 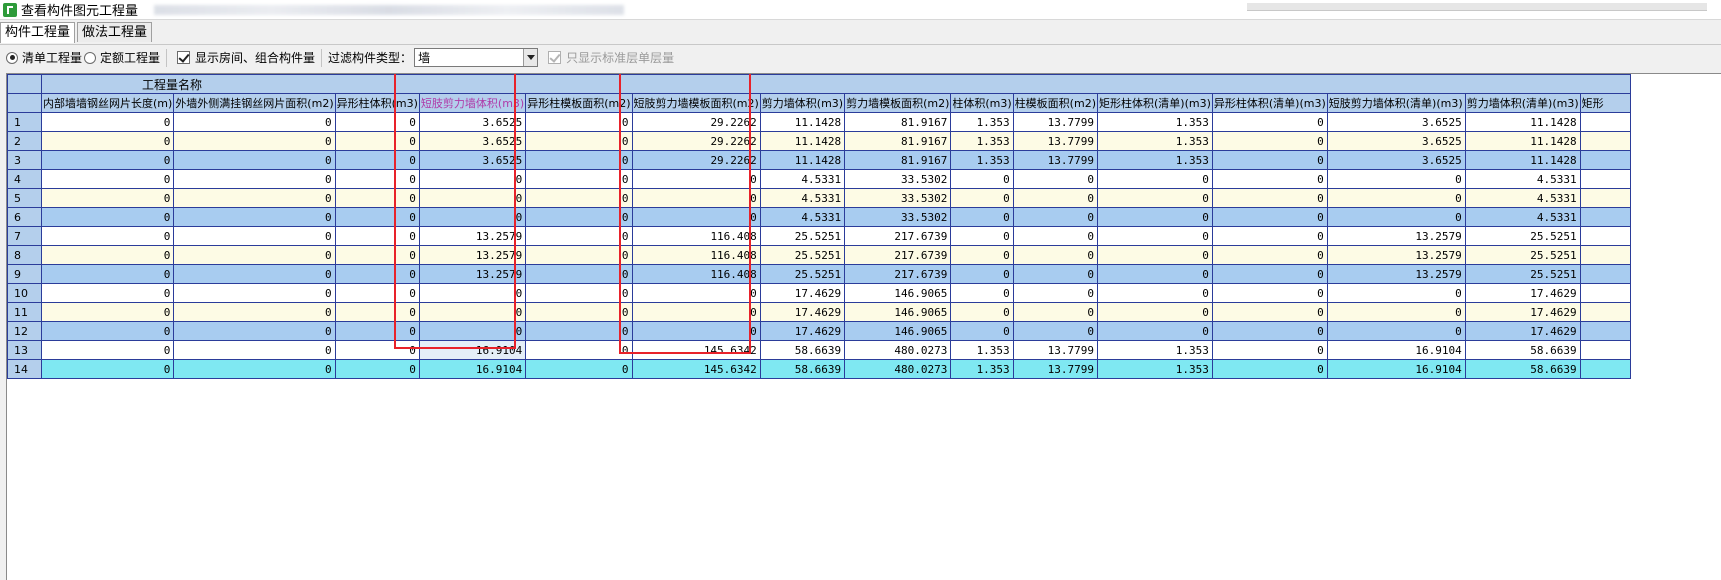 I want to click on column-header: 矩形柱体积(清单)(m3), so click(x=1154, y=103).